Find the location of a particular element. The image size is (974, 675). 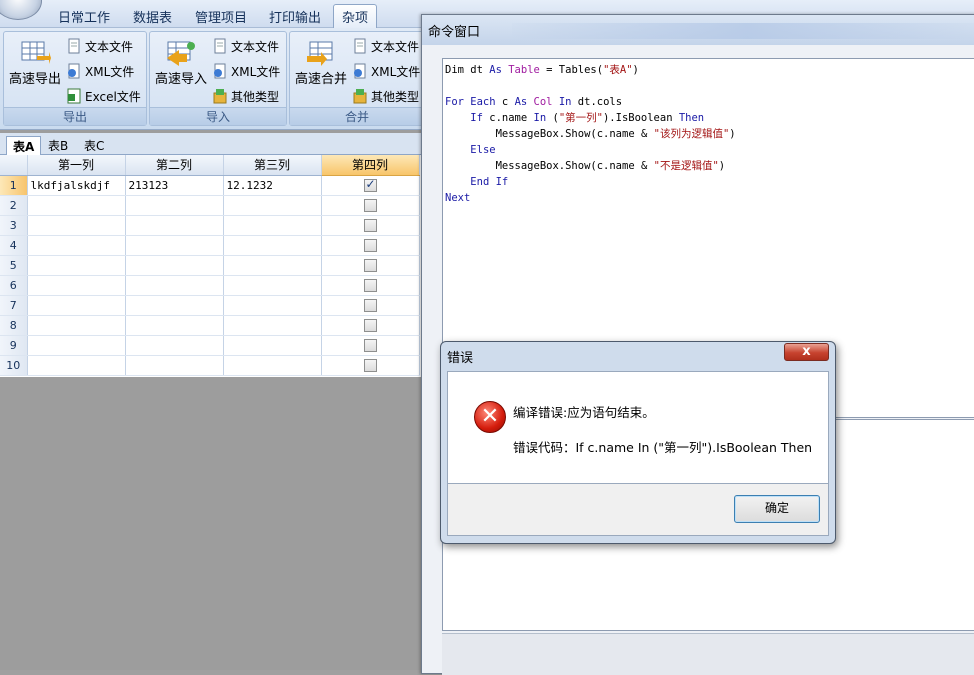

table-row: 1 lkdfjalskdjf 213123 12.1232 is located at coordinates (210, 185).